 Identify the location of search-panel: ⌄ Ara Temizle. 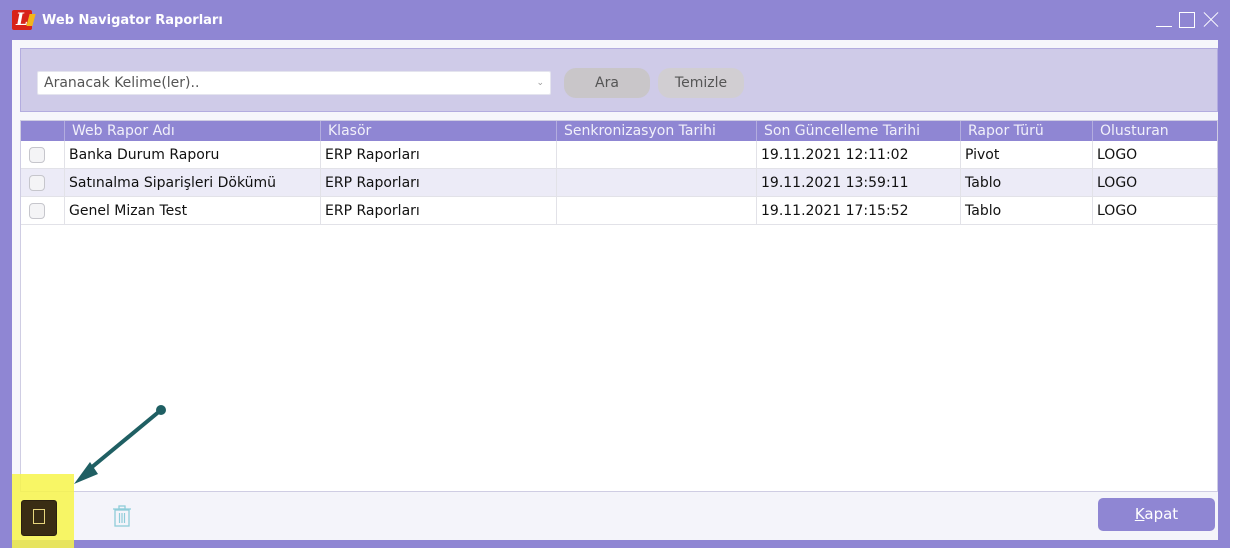
(619, 80).